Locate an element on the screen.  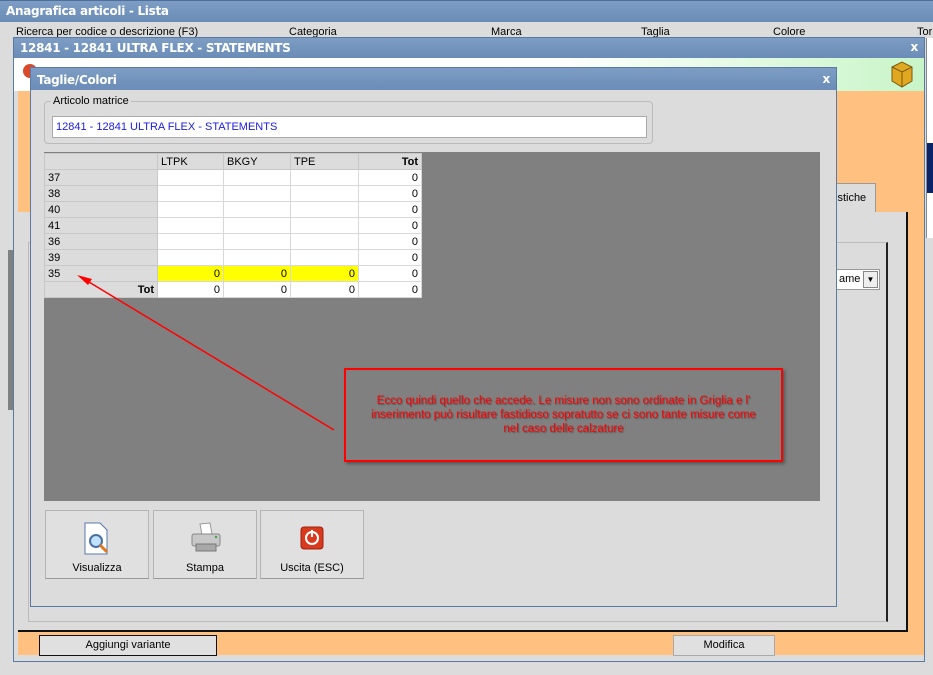
annotation-arrow is located at coordinates (206, 353).